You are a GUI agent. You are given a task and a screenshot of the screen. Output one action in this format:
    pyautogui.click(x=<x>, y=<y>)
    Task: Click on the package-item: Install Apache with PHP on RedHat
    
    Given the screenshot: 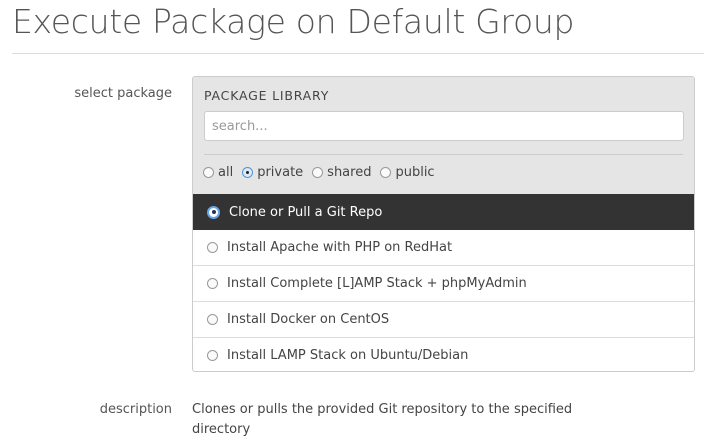 What is the action you would take?
    pyautogui.click(x=443, y=248)
    